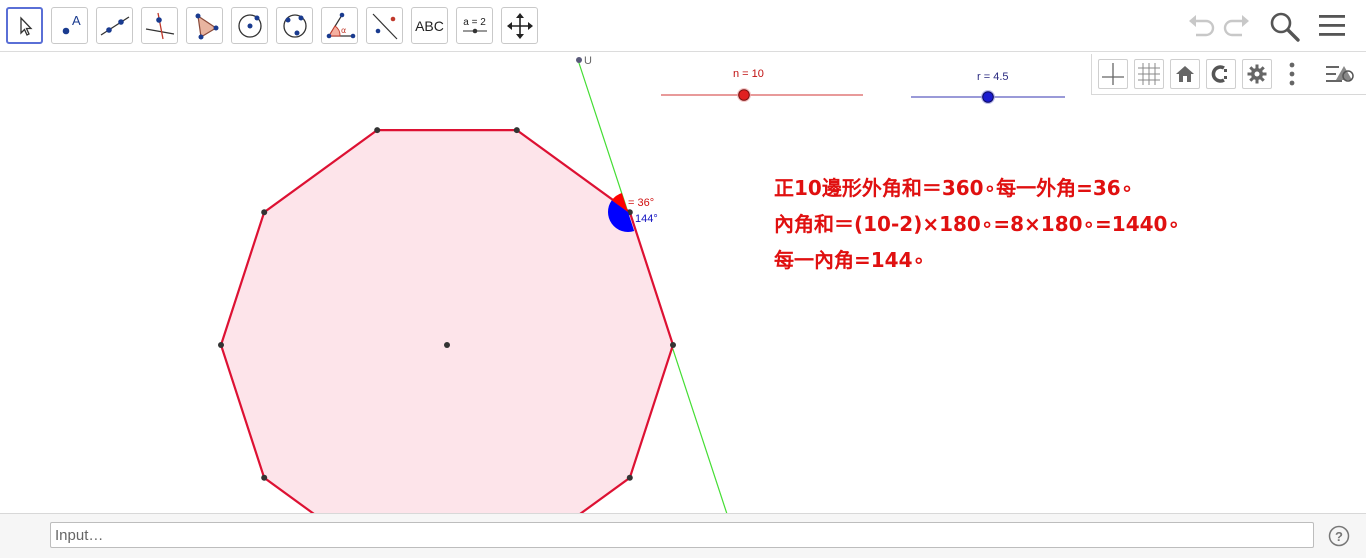 The width and height of the screenshot is (1366, 558). Describe the element at coordinates (683, 26) in the screenshot. I see `toolbar: A α ABC a = 2` at that location.